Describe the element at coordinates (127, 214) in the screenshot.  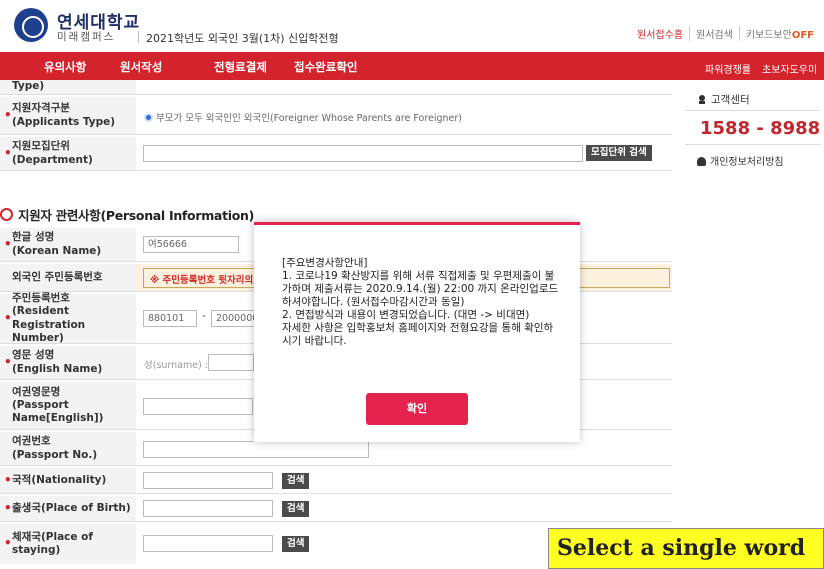
I see `section-title-personal-info: 지원자 관련사항(Personal Information)` at that location.